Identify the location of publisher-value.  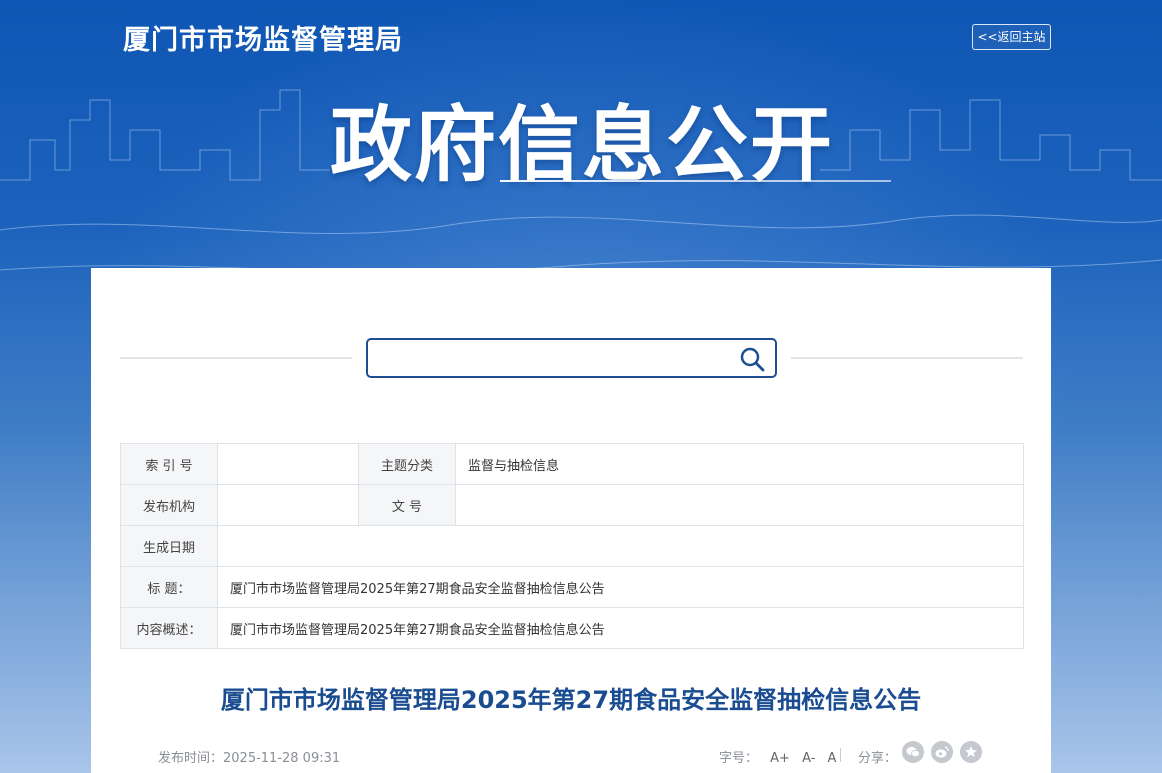
(288, 505).